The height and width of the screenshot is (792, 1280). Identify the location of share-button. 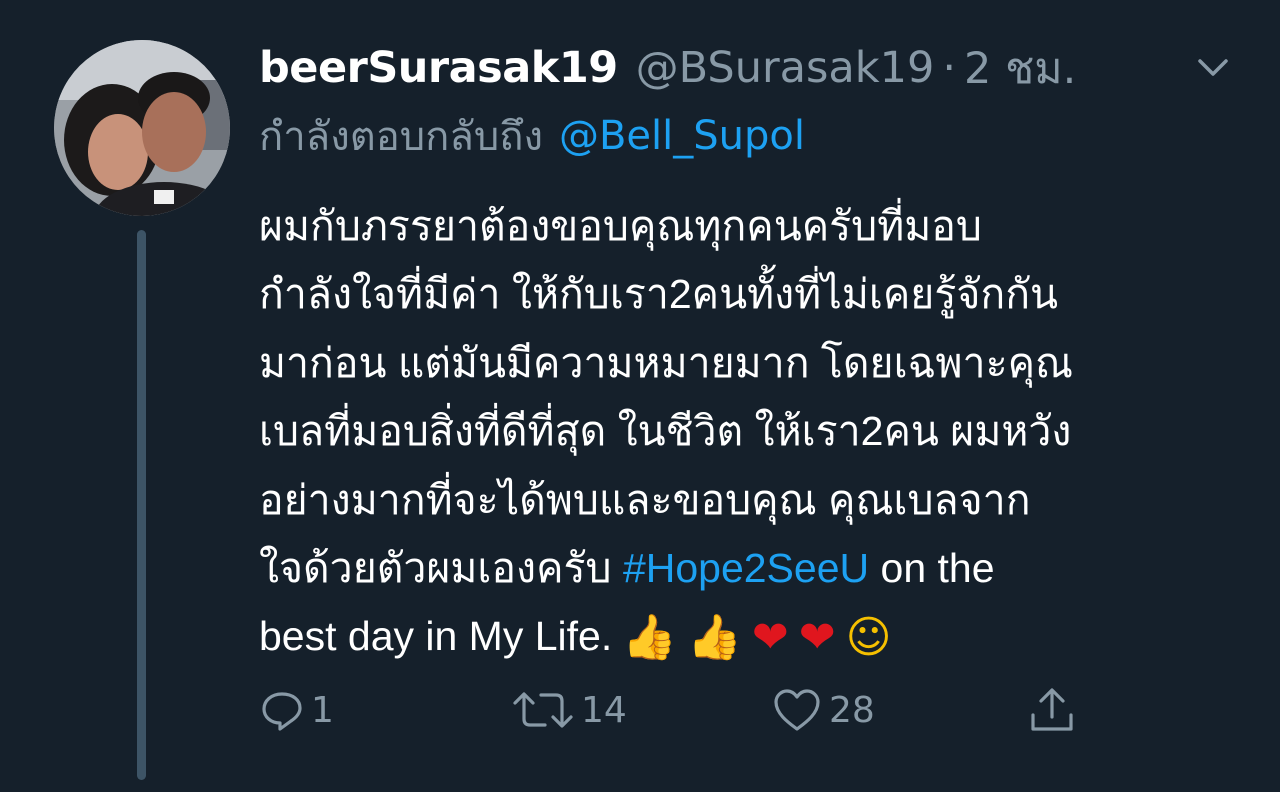
(1052, 710).